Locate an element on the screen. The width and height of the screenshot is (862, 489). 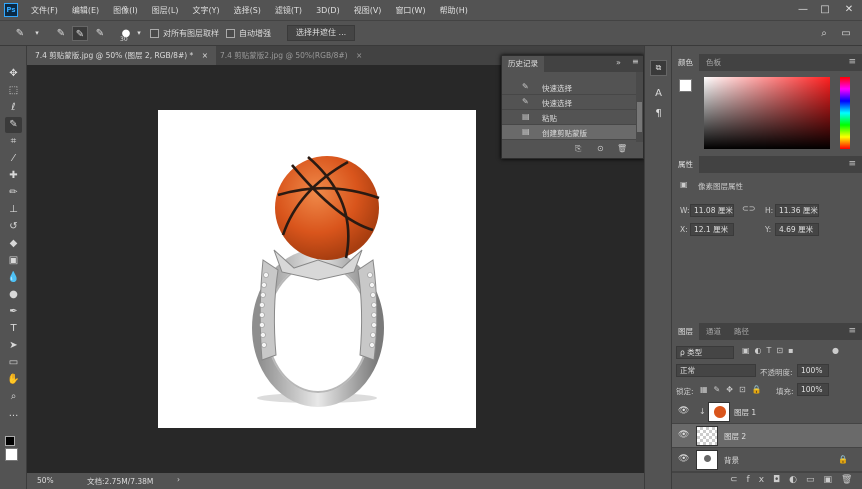
layers-footer-icons: ⊂fx◘◐▭▣🗑 is located at coordinates (795, 480).